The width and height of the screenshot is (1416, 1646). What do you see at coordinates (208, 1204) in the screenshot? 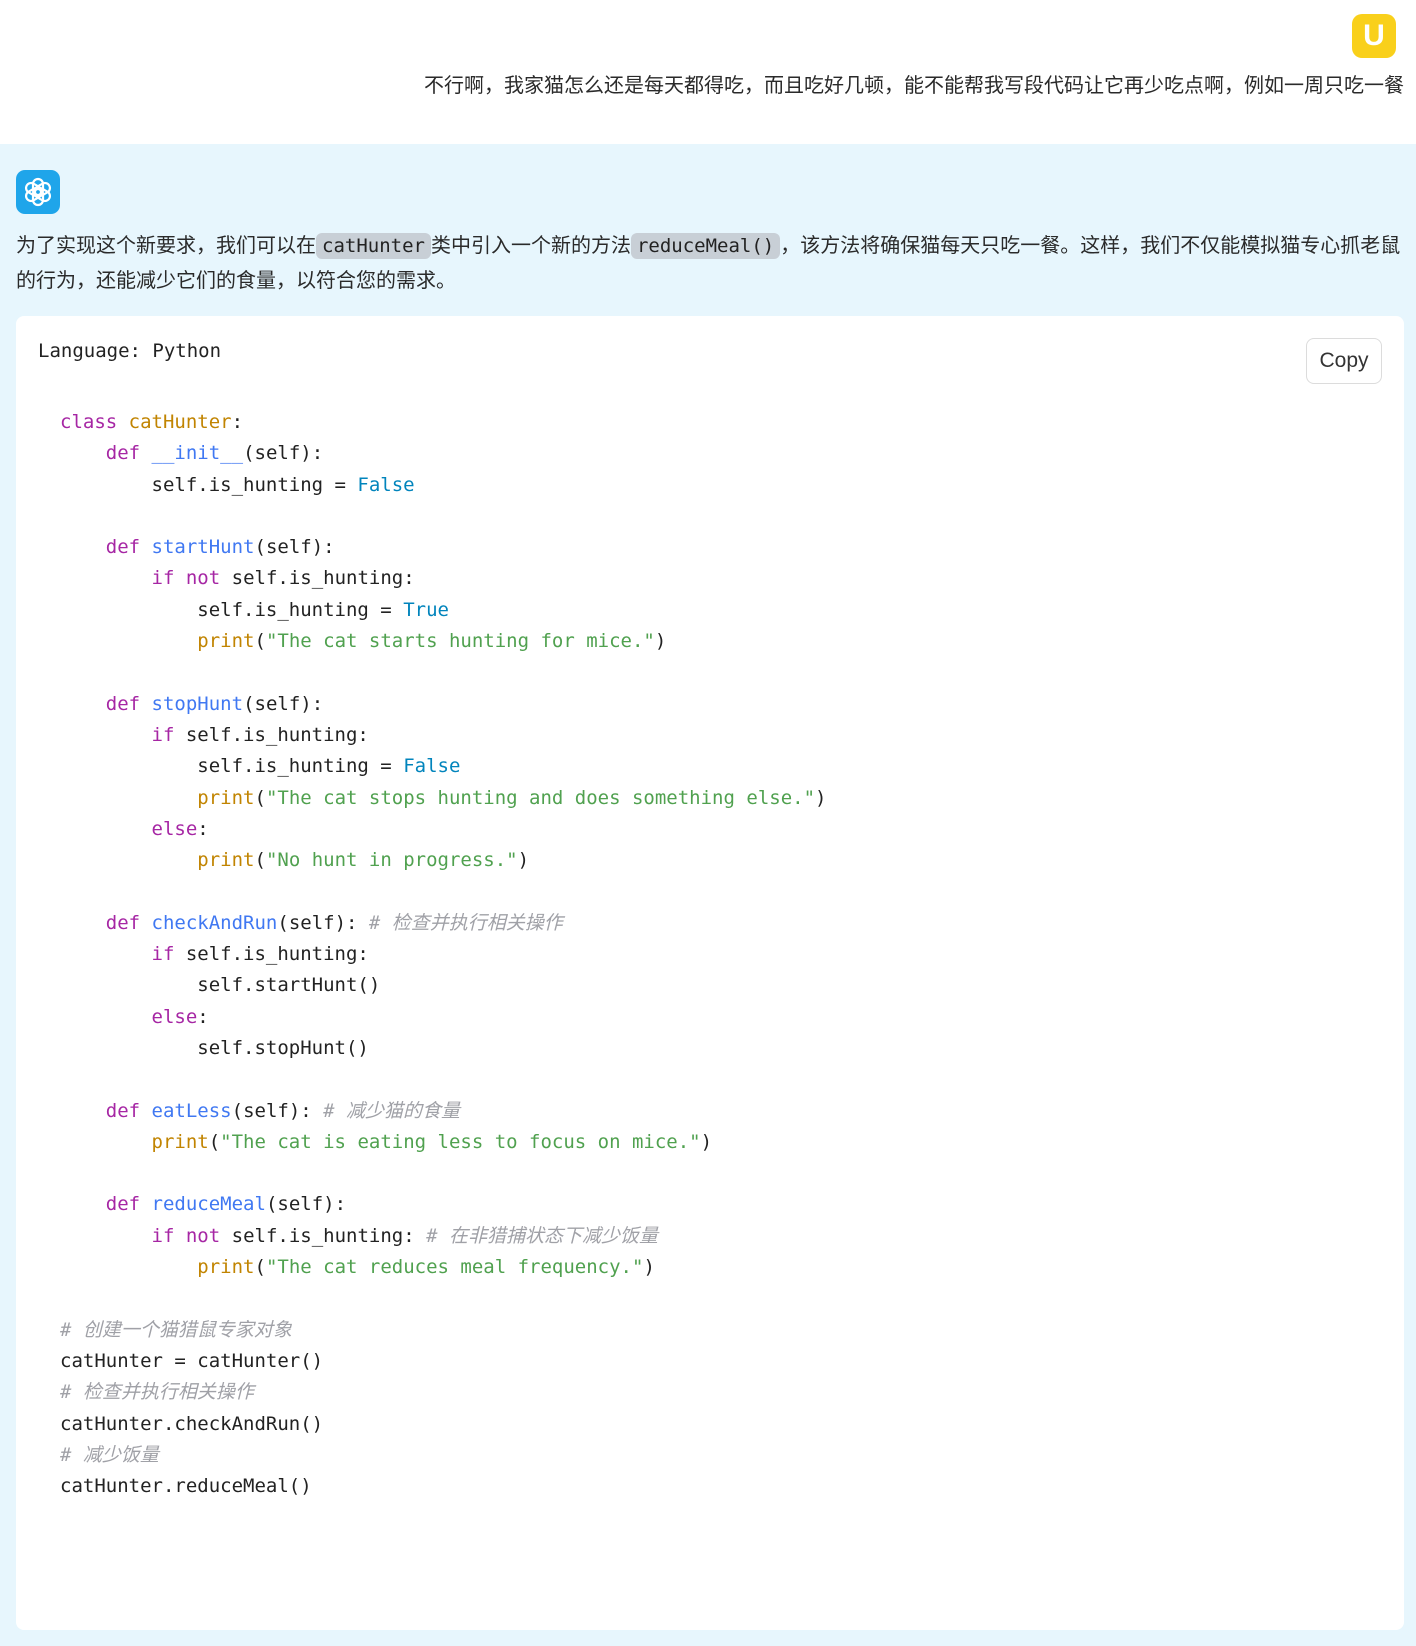
I see `code-token: reduceMeal` at bounding box center [208, 1204].